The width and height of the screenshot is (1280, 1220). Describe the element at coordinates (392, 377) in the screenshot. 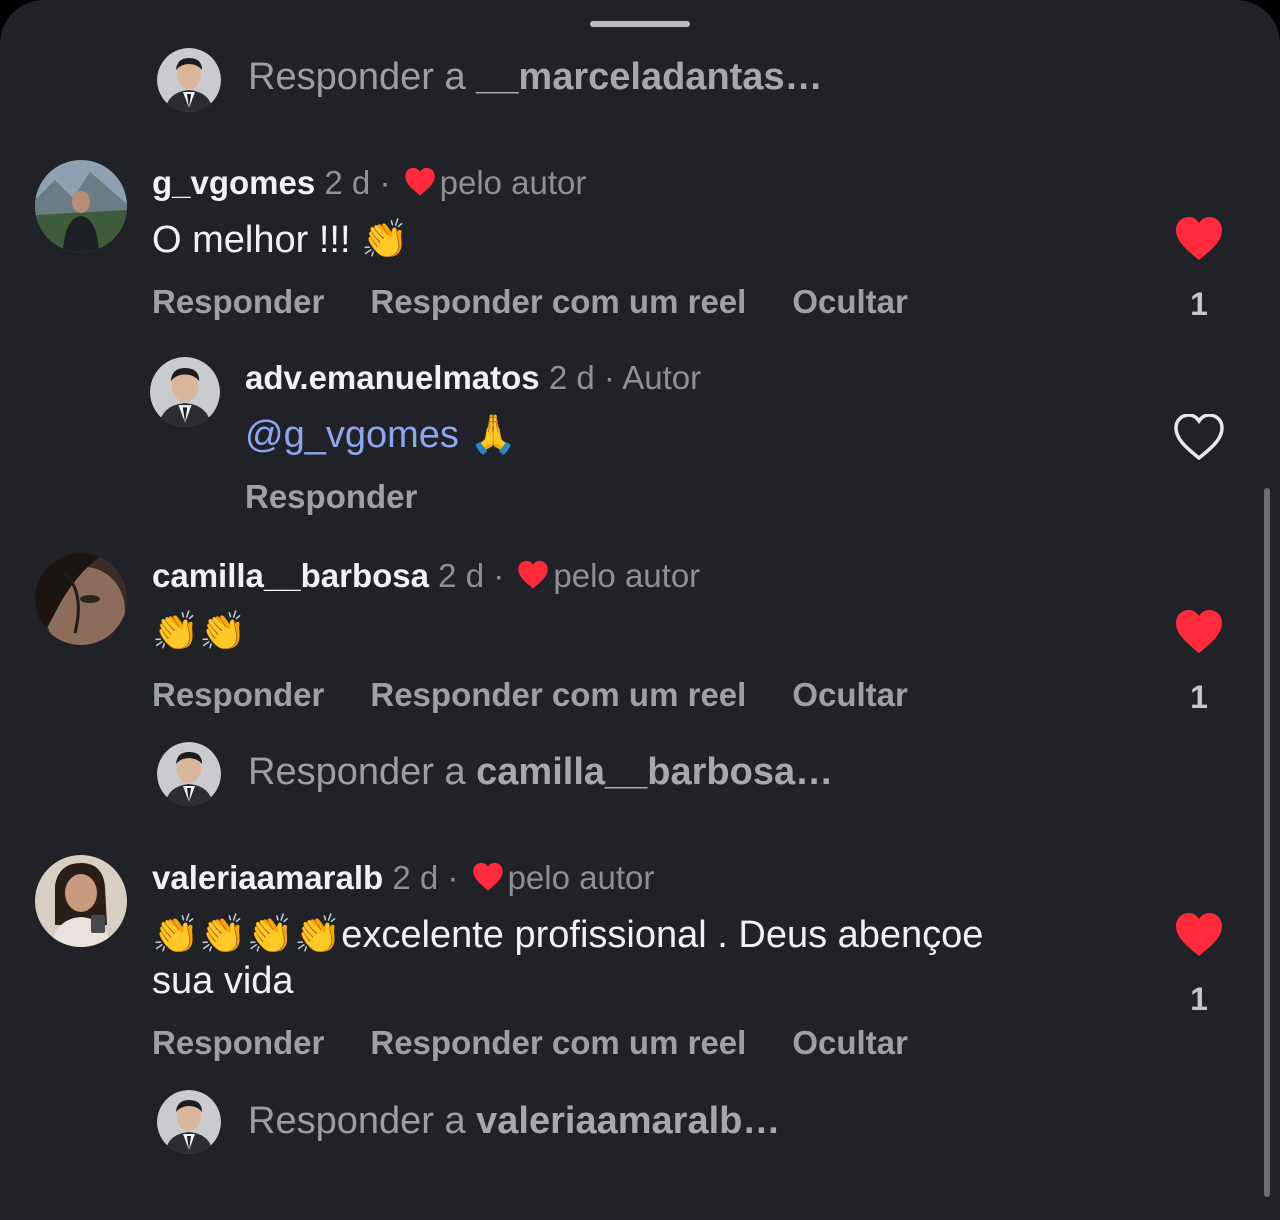

I see `username: adv.emanuelmatos` at that location.